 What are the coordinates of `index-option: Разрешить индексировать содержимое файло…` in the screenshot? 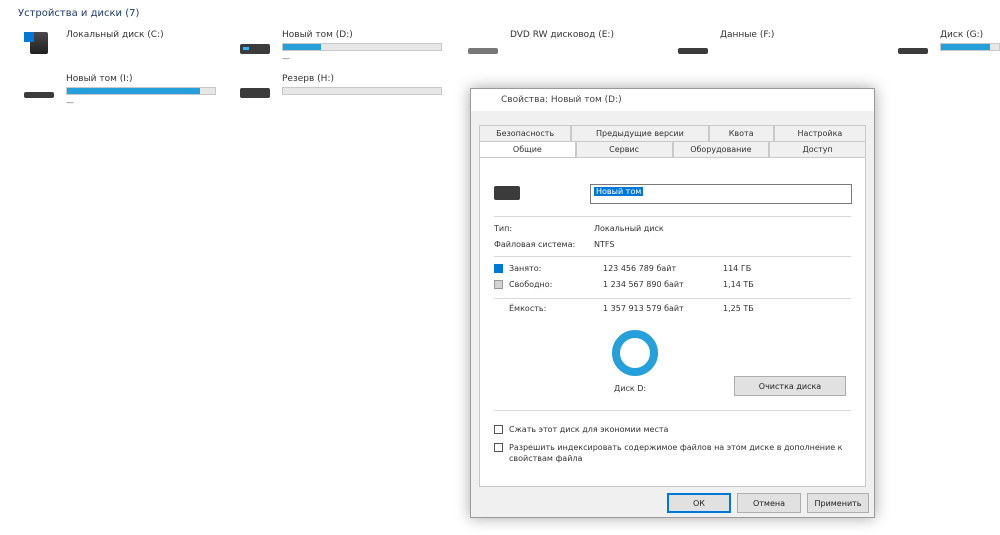 It's located at (672, 453).